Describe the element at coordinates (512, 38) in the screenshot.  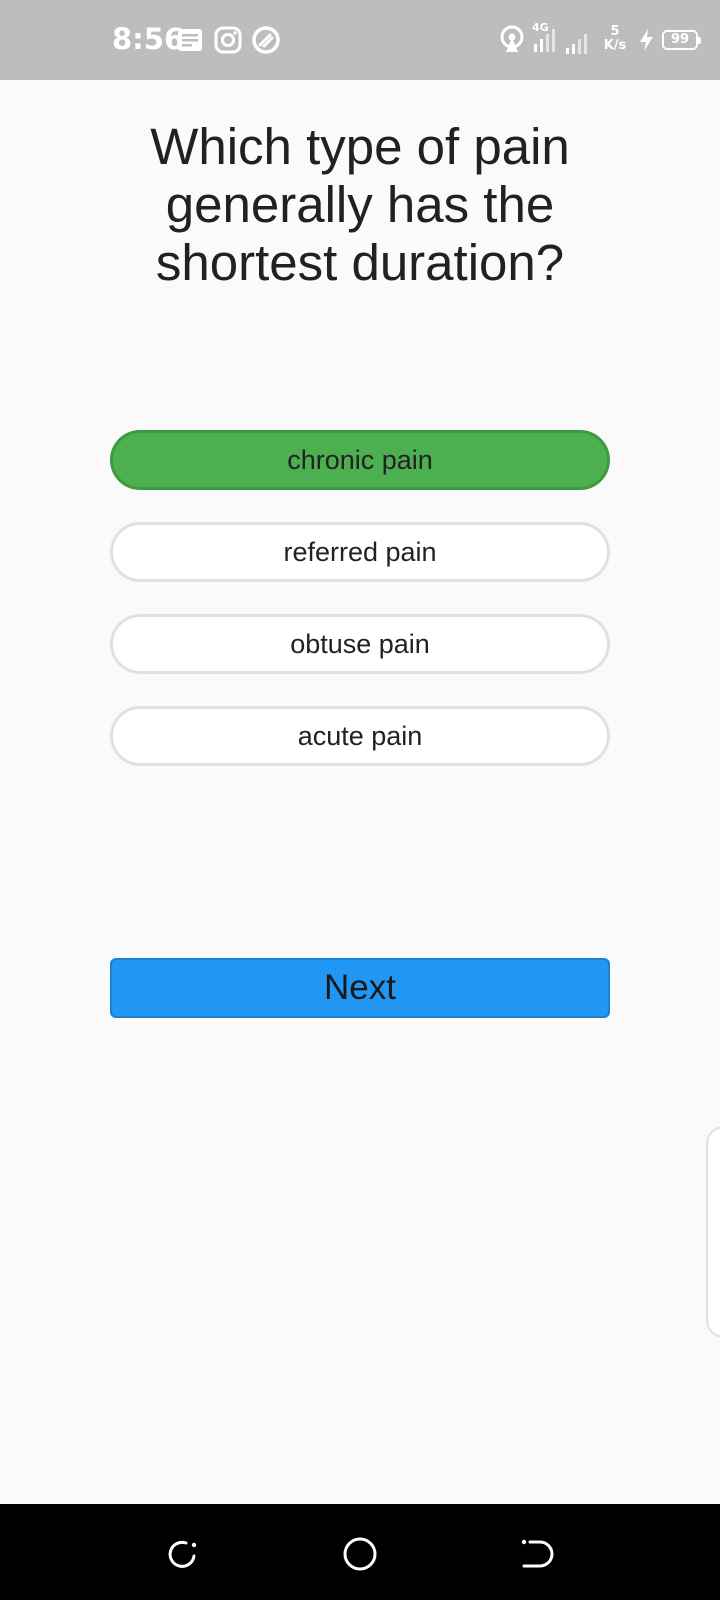
I see `hotspot-icon` at that location.